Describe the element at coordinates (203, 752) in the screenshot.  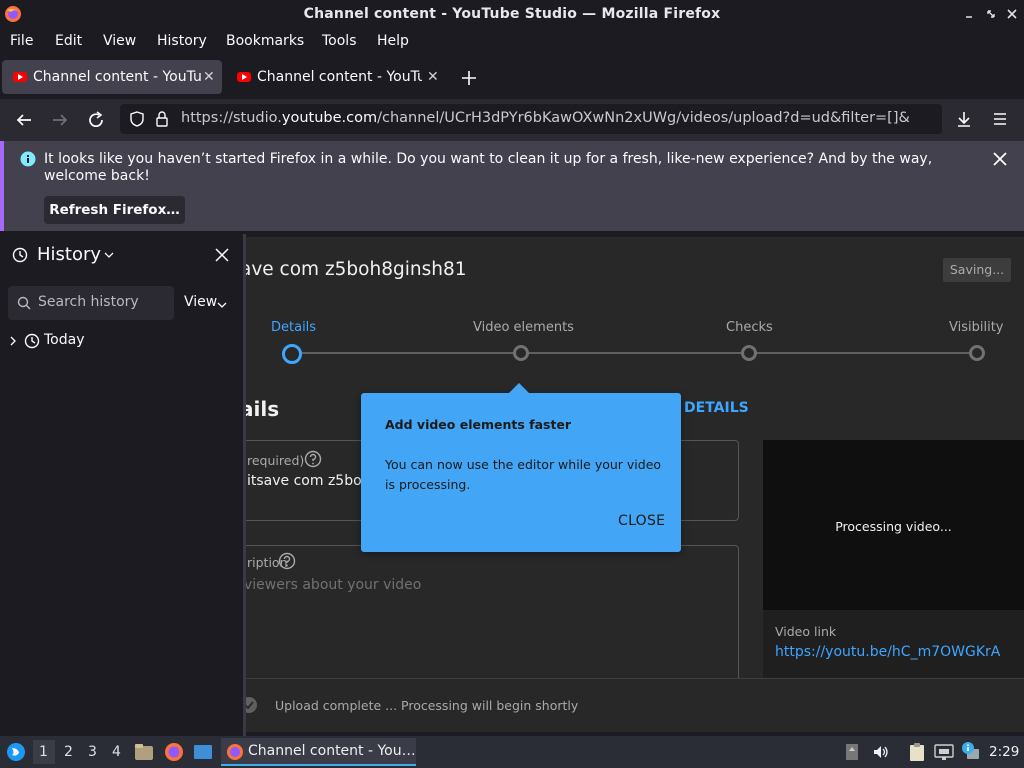
I see `desktop-icon` at that location.